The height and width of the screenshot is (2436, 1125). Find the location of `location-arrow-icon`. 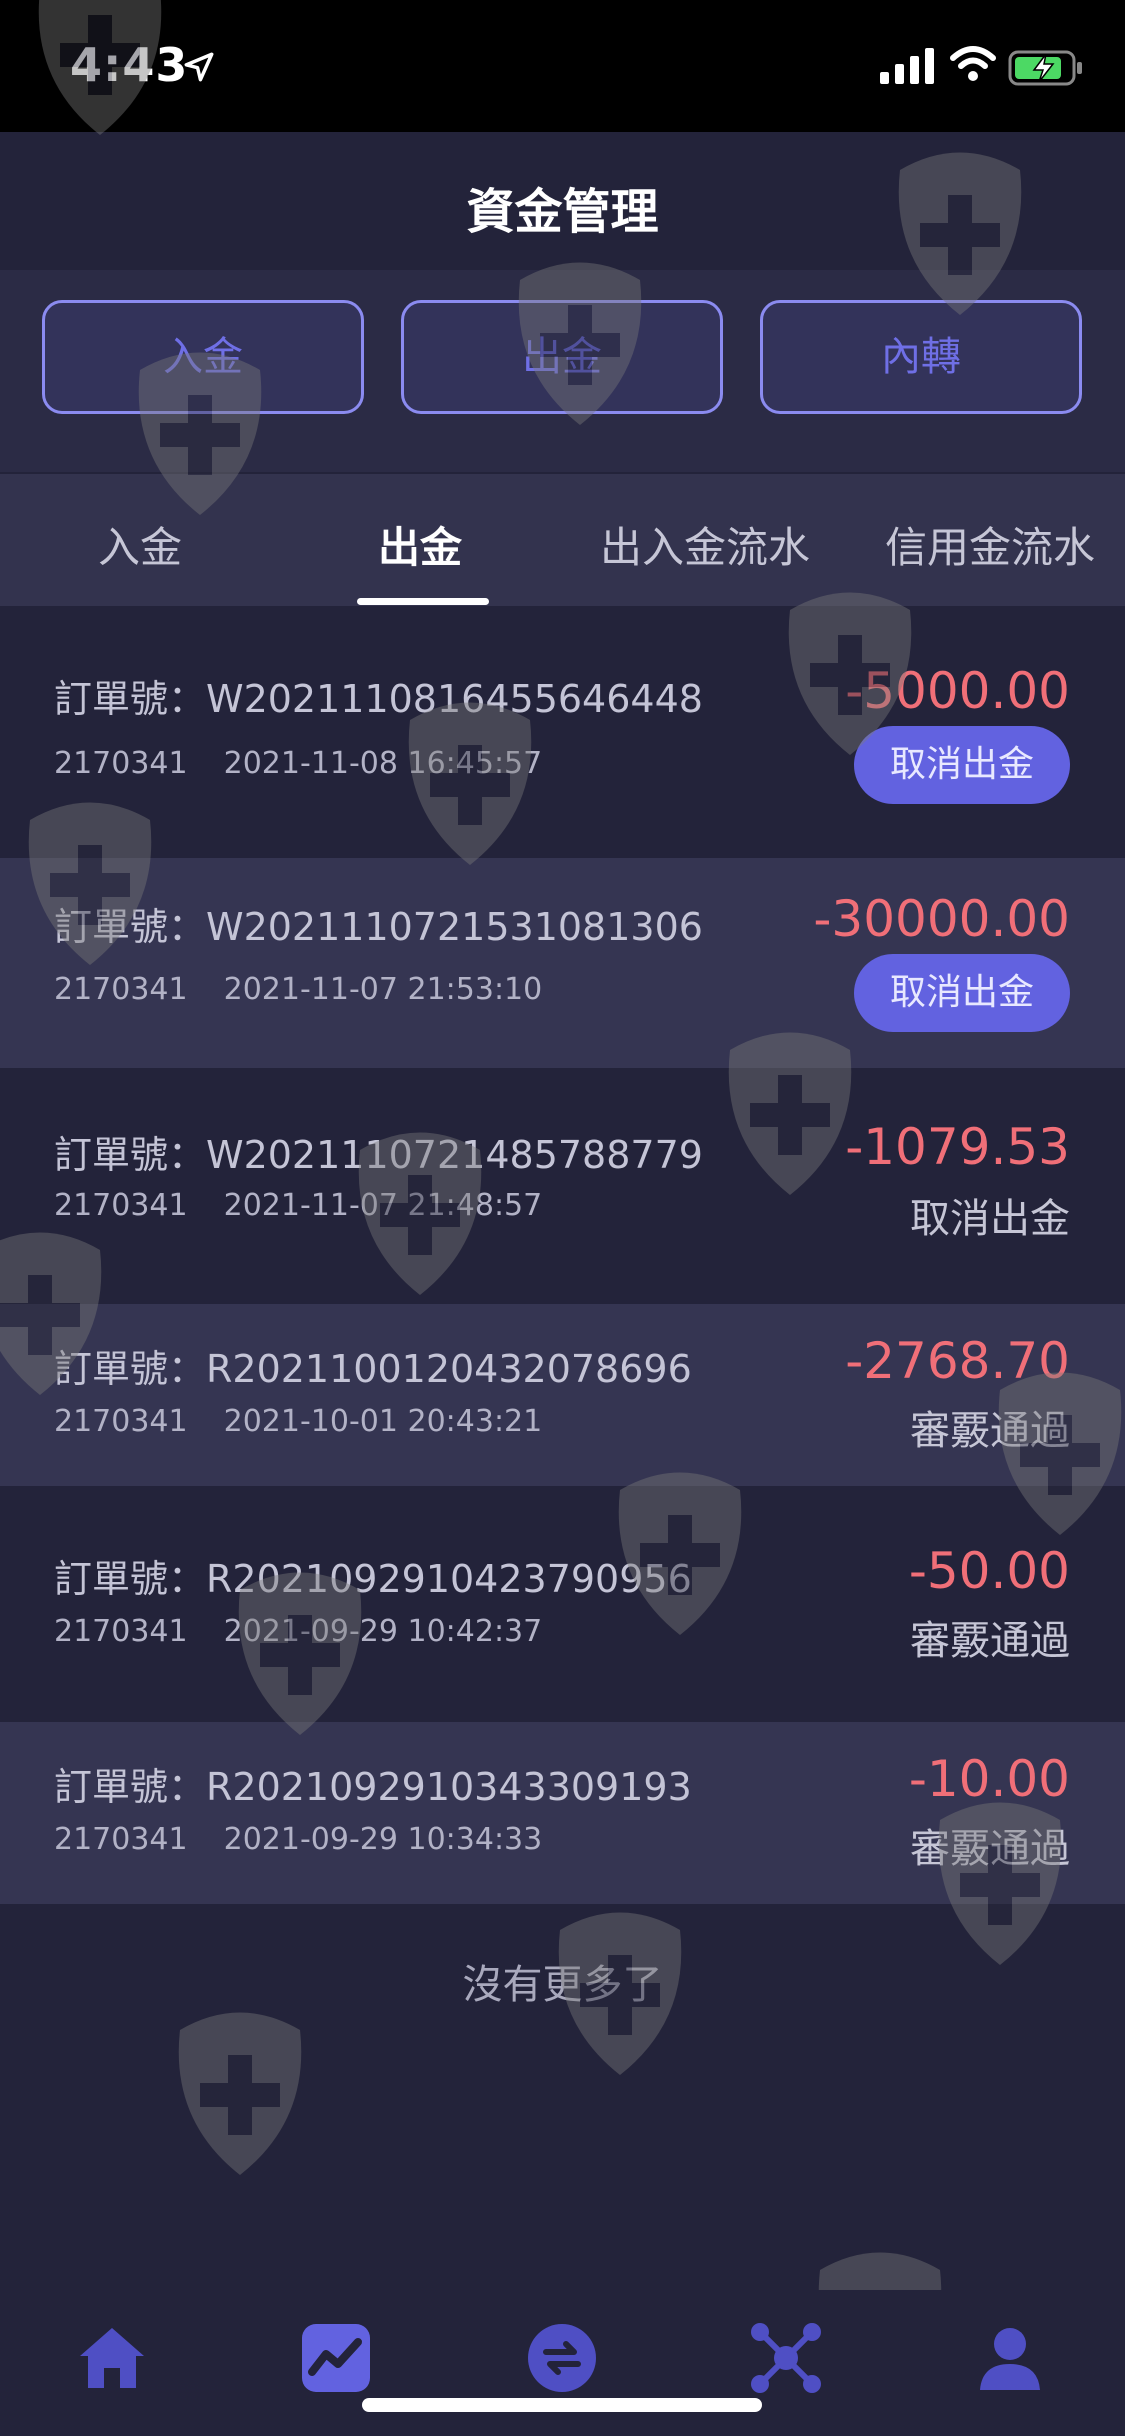

location-arrow-icon is located at coordinates (199, 67).